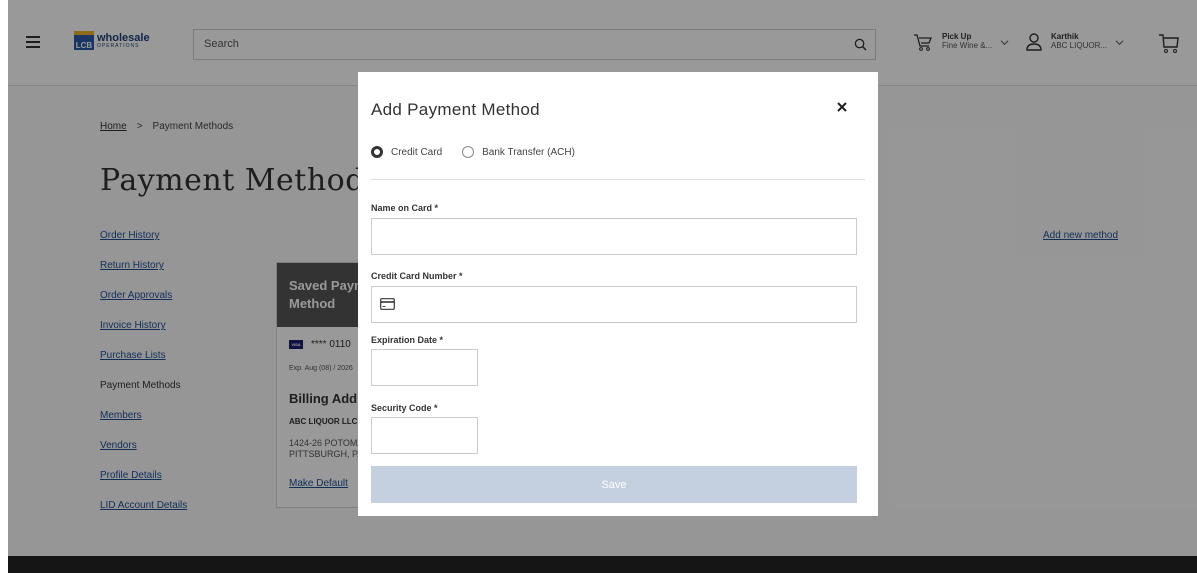 The height and width of the screenshot is (573, 1197). Describe the element at coordinates (387, 304) in the screenshot. I see `credit-card-icon` at that location.